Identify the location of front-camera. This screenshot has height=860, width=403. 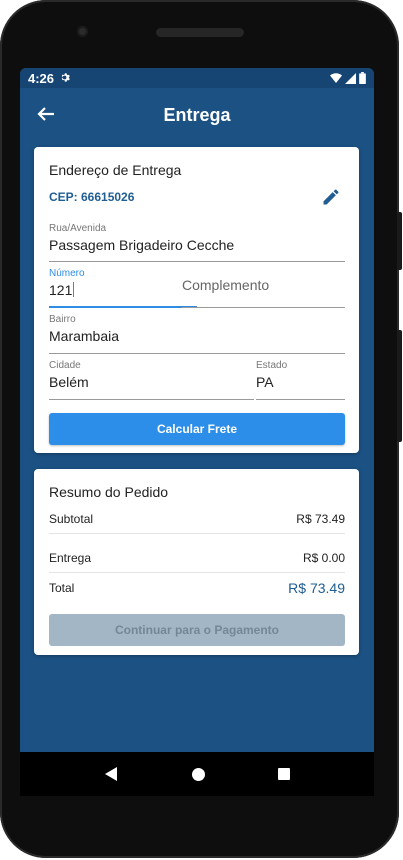
(82, 31).